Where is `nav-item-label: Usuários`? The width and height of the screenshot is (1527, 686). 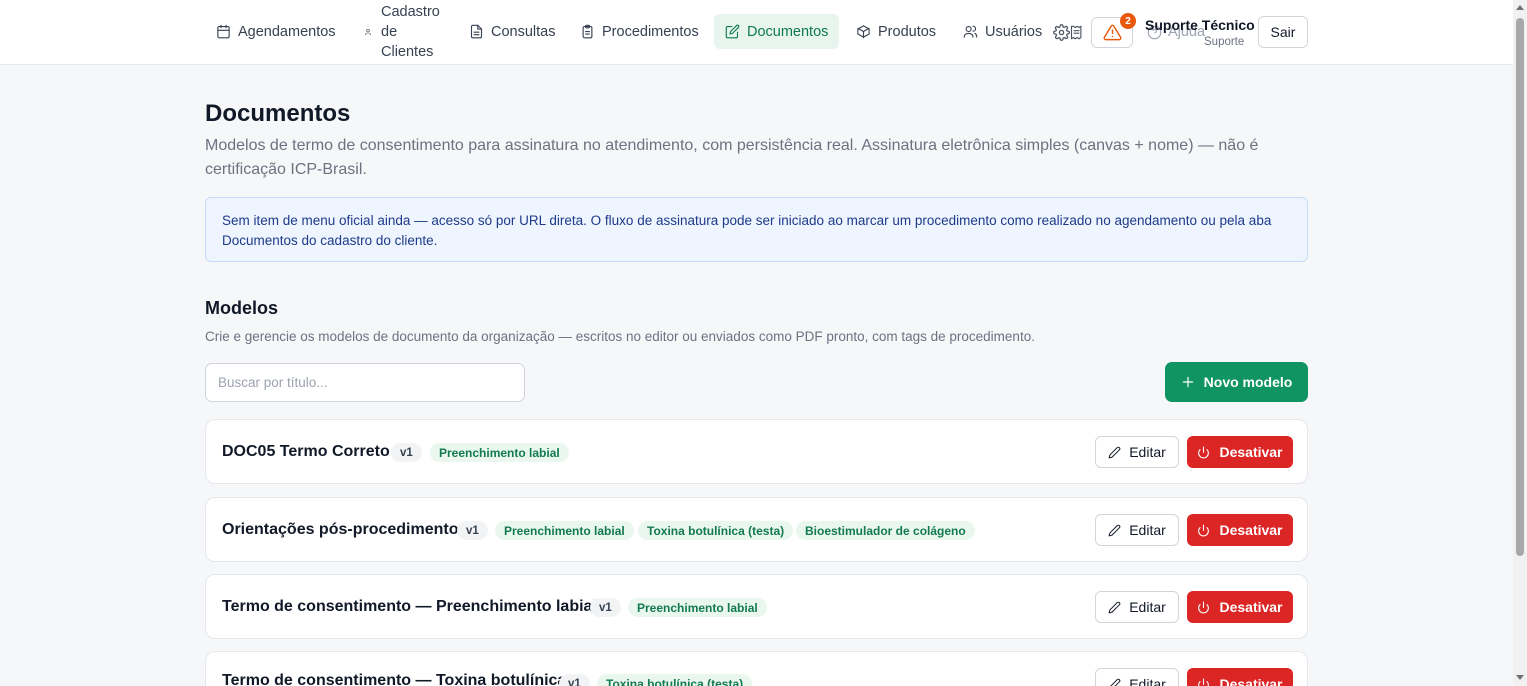
nav-item-label: Usuários is located at coordinates (1014, 31).